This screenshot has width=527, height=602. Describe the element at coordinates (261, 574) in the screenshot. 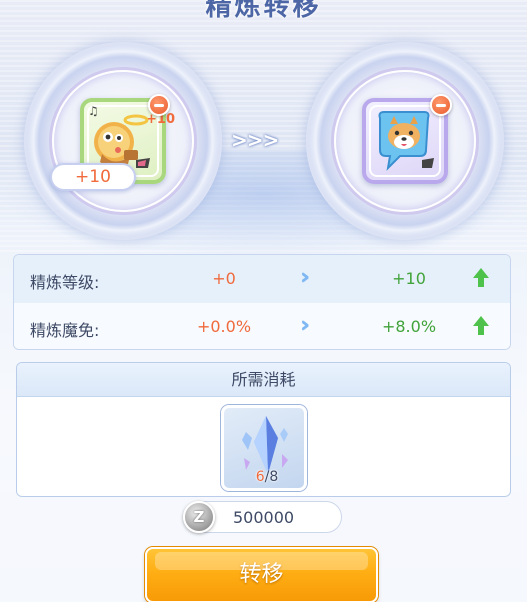

I see `transfer-button: 转移` at that location.